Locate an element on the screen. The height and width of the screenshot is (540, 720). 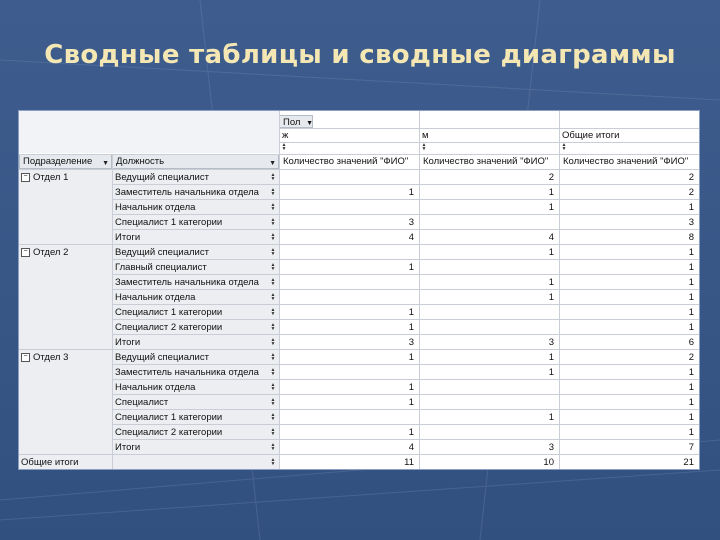
column-field-label: Пол is located at coordinates (292, 122).